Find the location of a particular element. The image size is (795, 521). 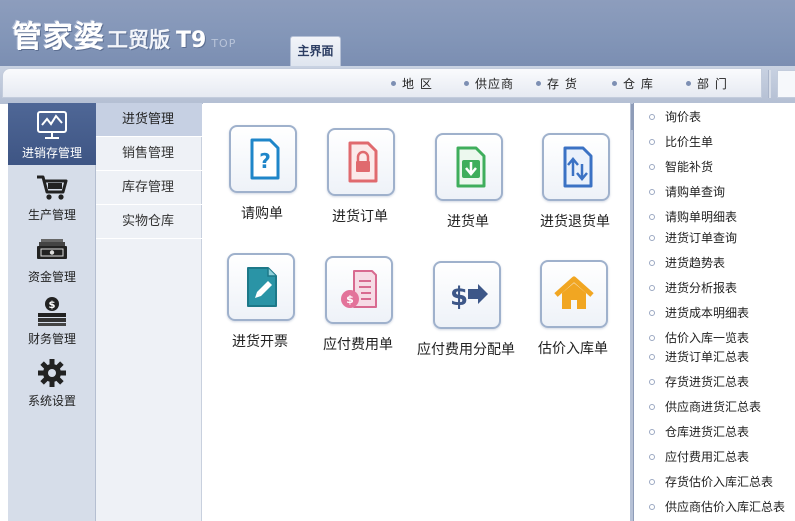

nav-item-region: 地 区 is located at coordinates (412, 84).